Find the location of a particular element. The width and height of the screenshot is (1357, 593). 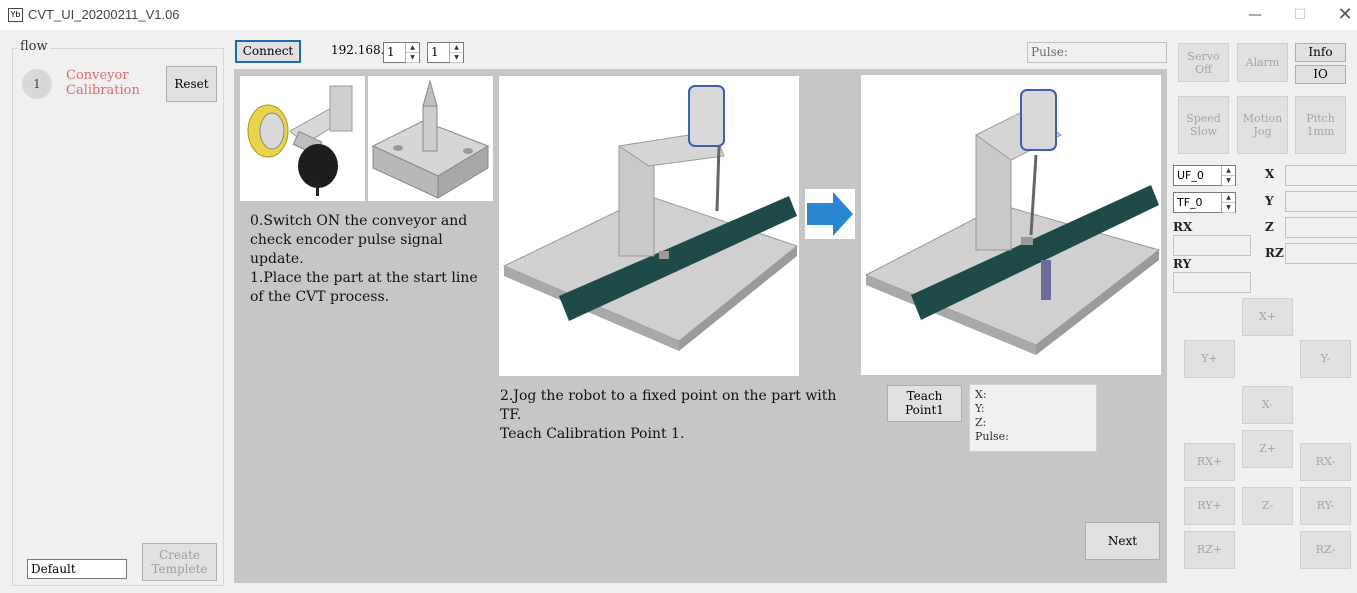

coord-pulse-label: Pulse: is located at coordinates (992, 436).